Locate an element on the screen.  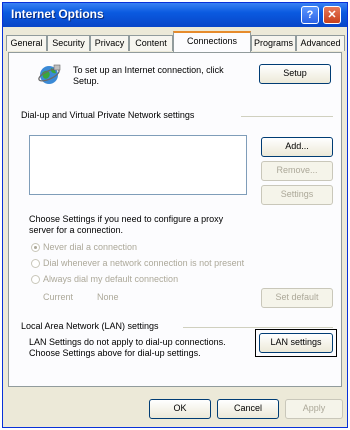
settings-button: Settings is located at coordinates (297, 195).